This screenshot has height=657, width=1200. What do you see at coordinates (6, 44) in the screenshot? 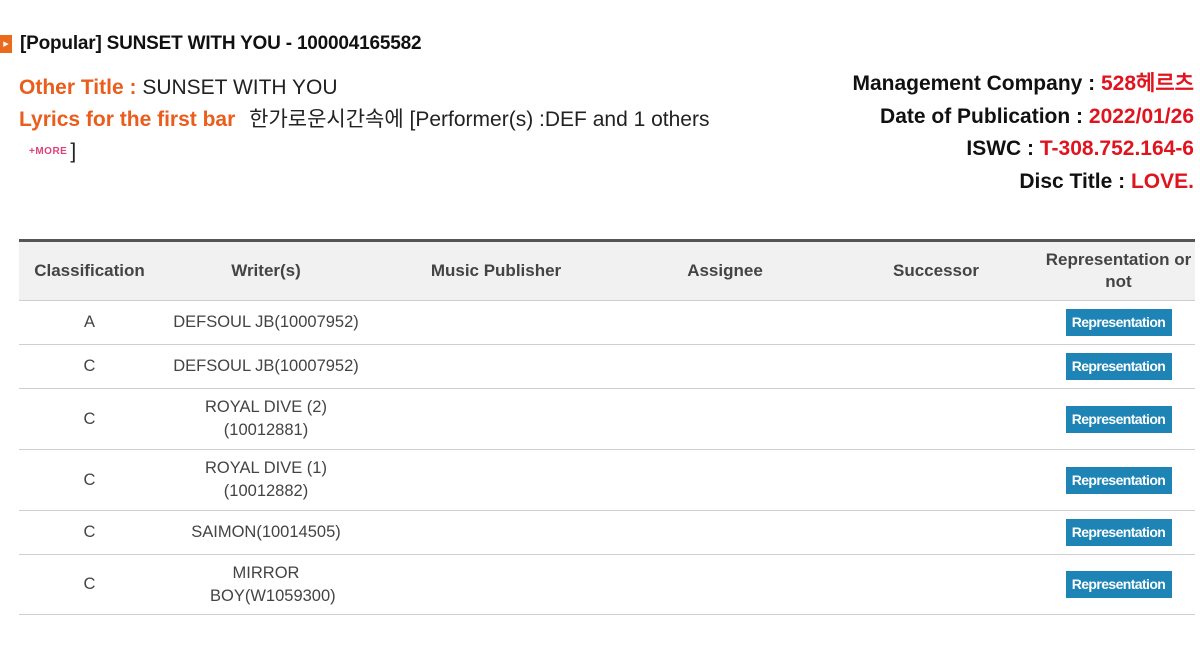
I see `chevron-right-icon: ▸` at bounding box center [6, 44].